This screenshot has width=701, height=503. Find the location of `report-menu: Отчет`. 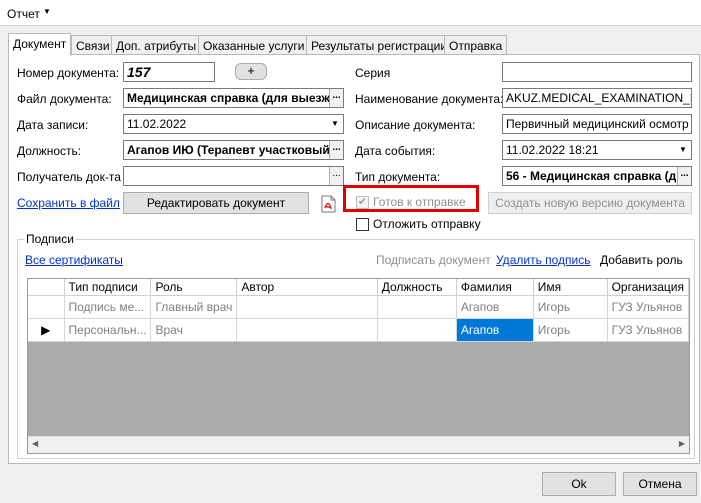

report-menu: Отчет is located at coordinates (23, 14).